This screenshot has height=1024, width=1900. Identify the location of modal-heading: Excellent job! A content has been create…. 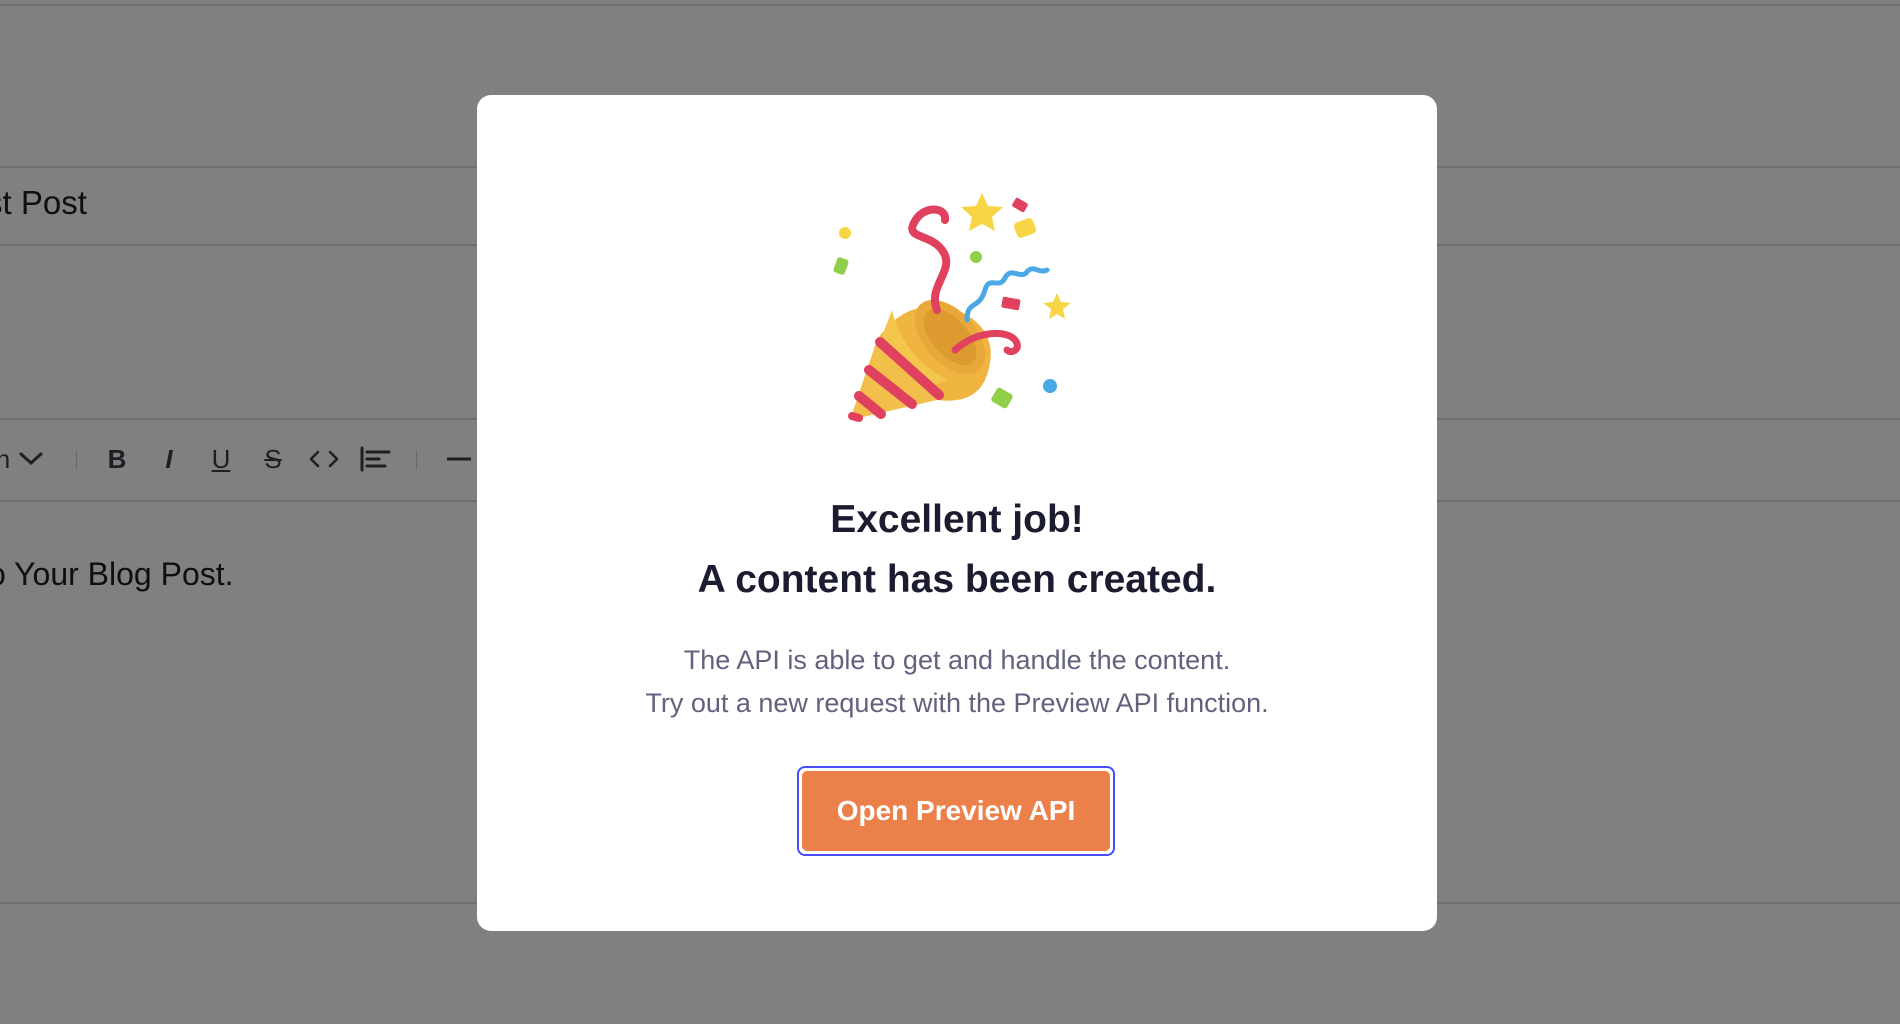
(957, 550).